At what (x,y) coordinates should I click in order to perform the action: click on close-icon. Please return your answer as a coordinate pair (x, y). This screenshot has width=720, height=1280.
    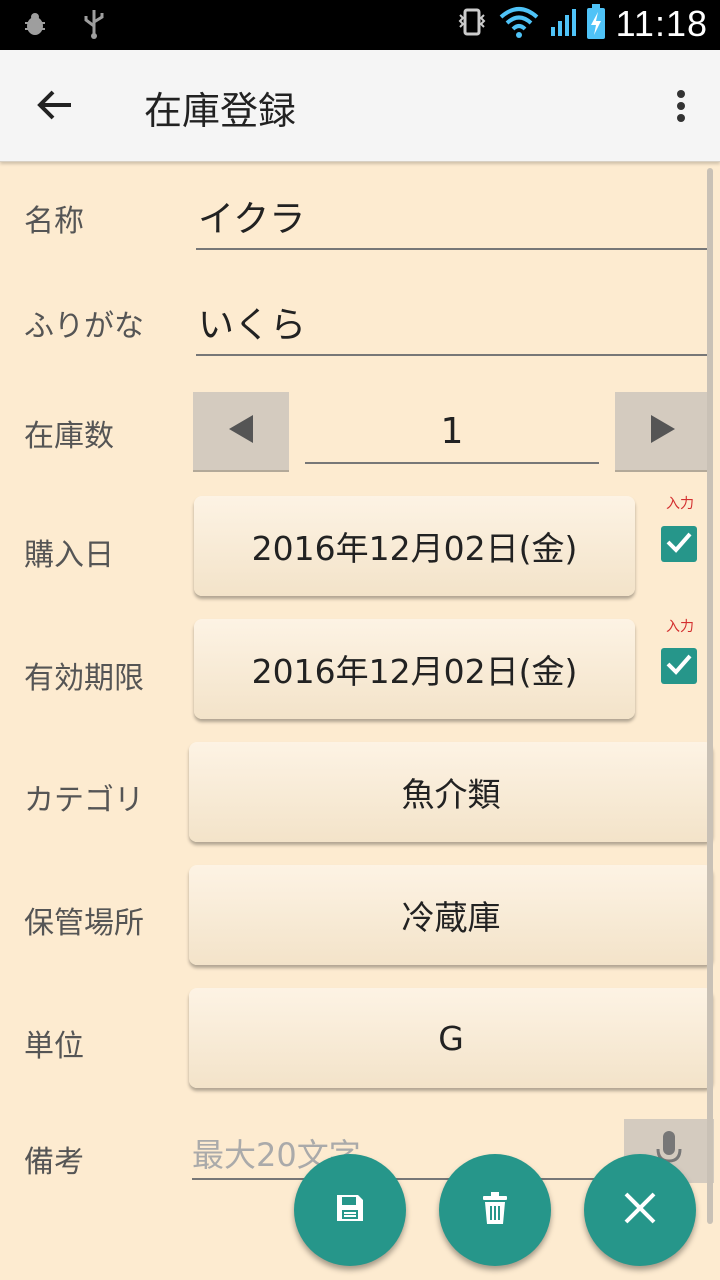
    Looking at the image, I should click on (640, 1210).